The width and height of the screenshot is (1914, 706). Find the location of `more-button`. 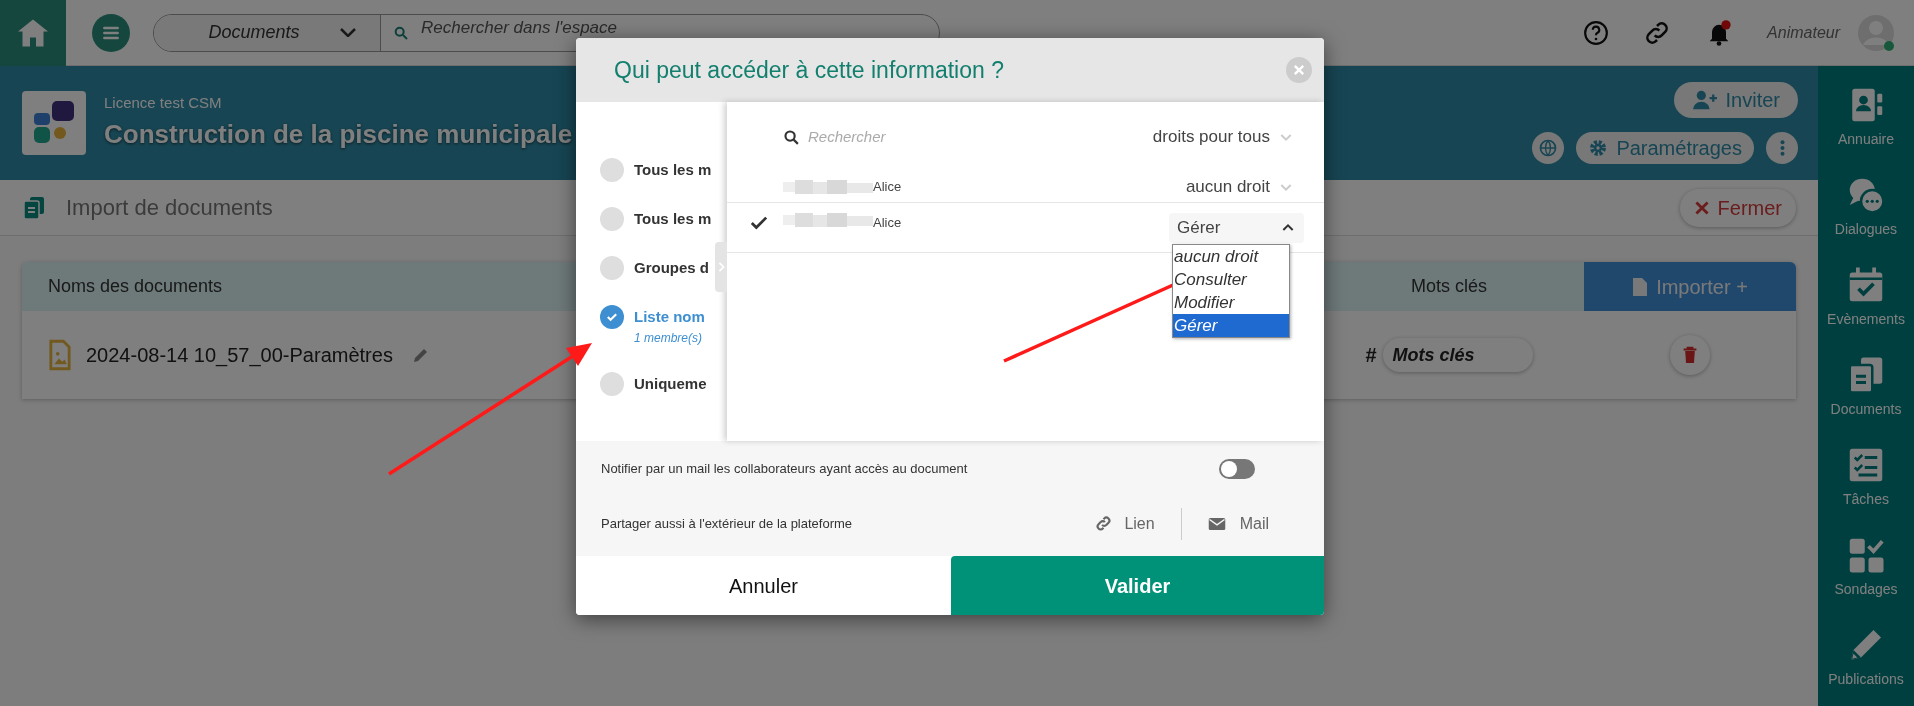

more-button is located at coordinates (1782, 148).